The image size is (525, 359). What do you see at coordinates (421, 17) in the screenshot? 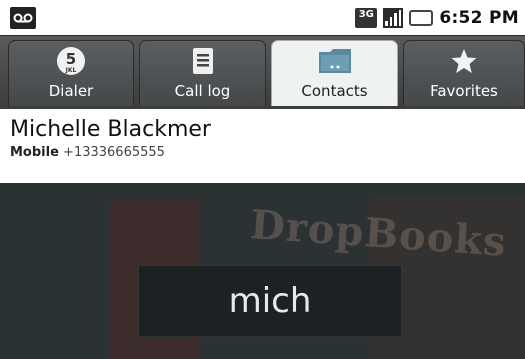
I see `battery-icon` at bounding box center [421, 17].